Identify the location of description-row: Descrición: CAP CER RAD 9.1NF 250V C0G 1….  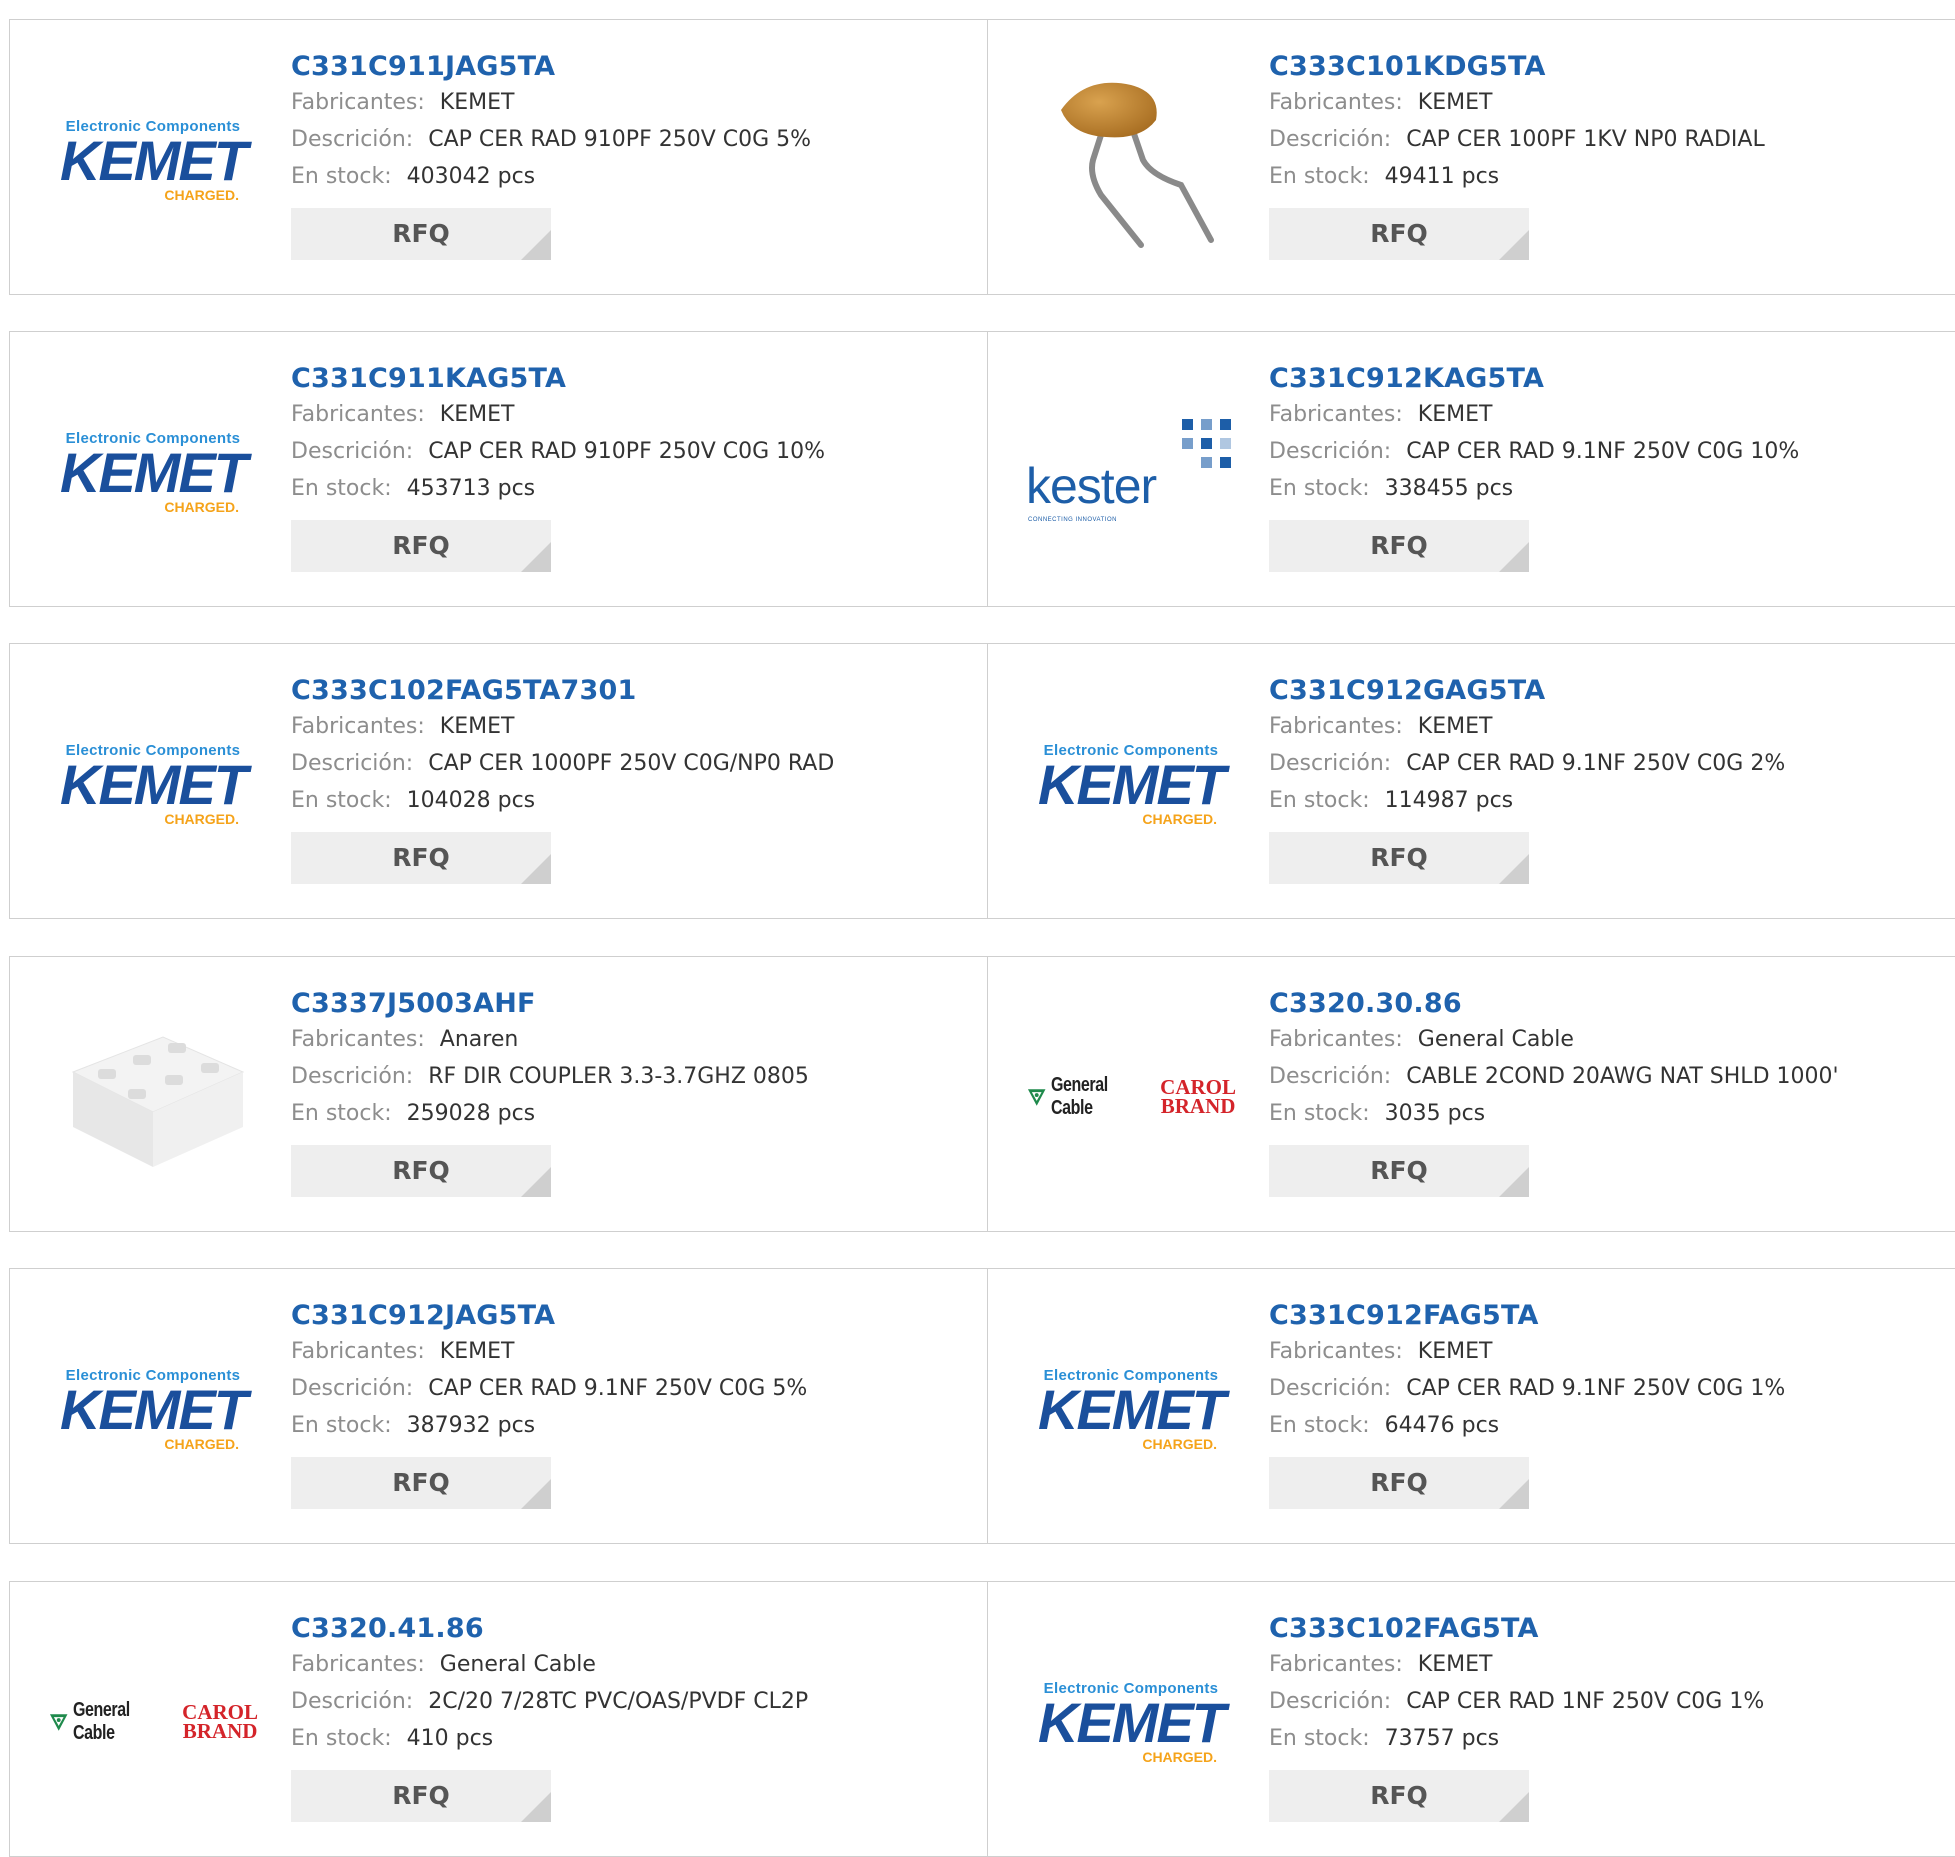
(1599, 1388).